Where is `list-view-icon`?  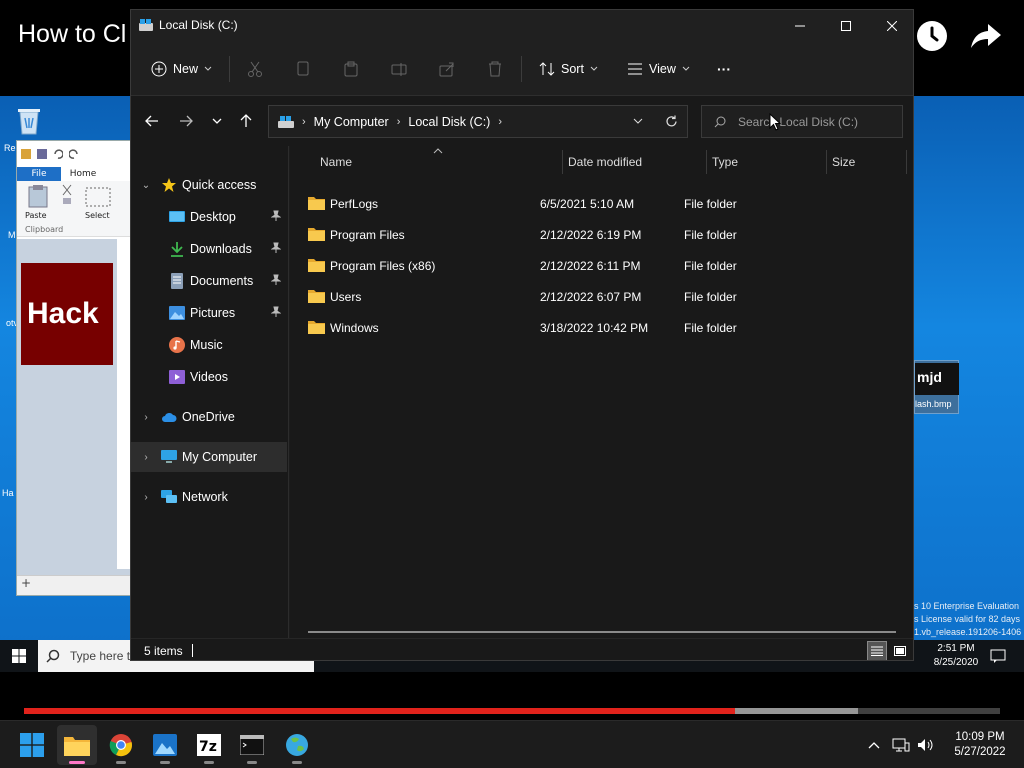
list-view-icon is located at coordinates (635, 69).